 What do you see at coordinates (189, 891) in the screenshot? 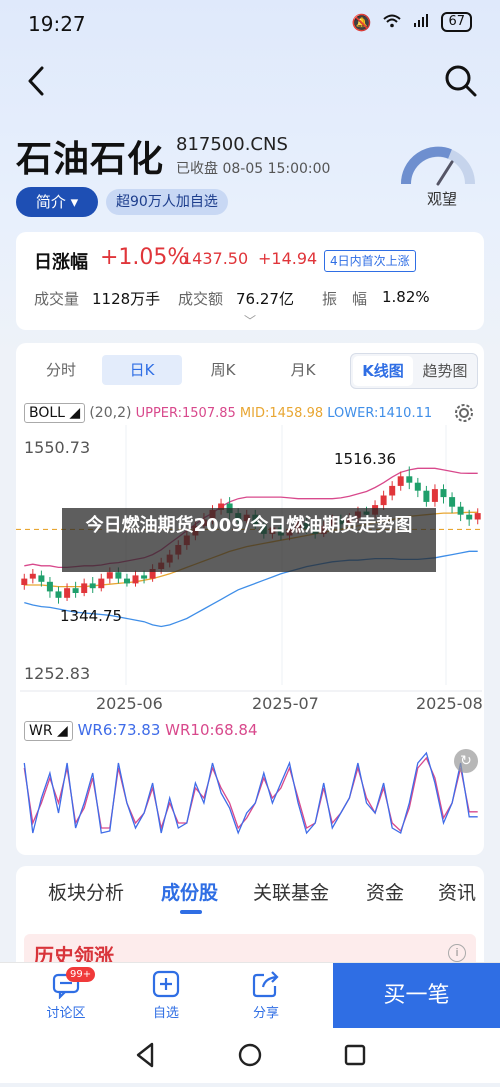
I see `tab-constituents: 成份股` at bounding box center [189, 891].